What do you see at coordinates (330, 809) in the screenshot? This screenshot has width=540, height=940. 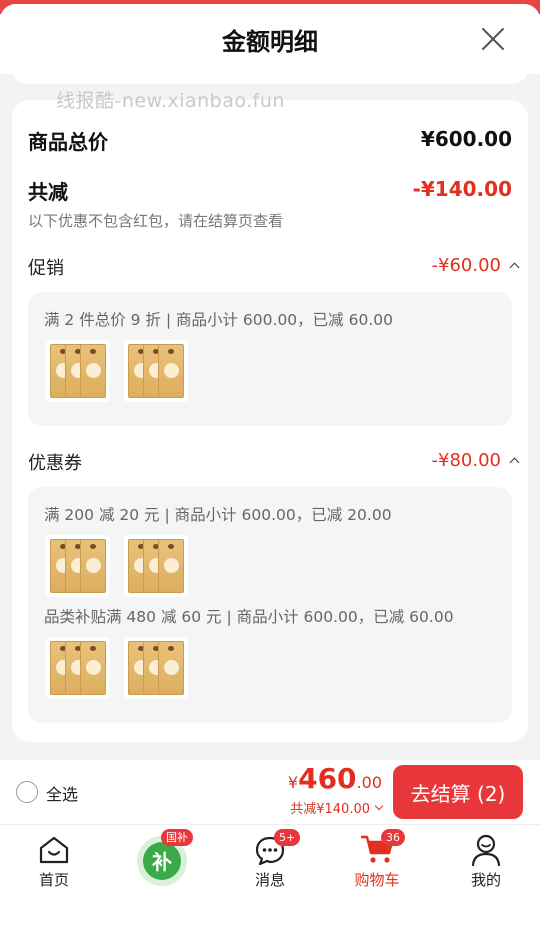 I see `discount-summary: 共减¥140.00` at bounding box center [330, 809].